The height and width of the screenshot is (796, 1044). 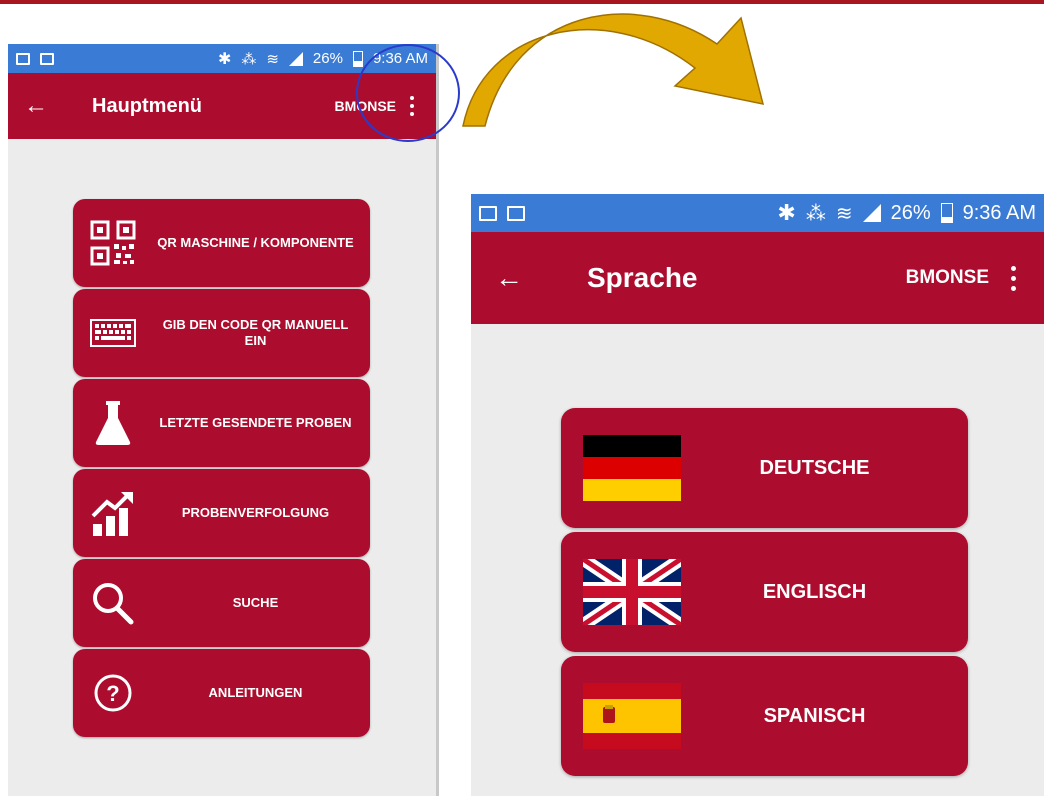 I want to click on language-label: ENGLISCH, so click(x=814, y=591).